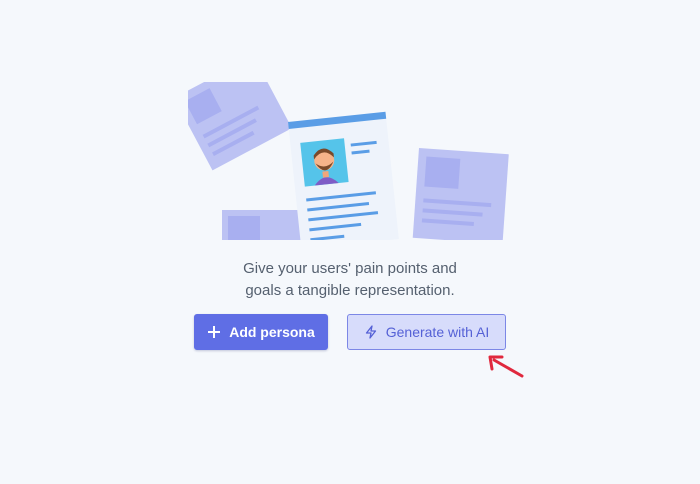 The height and width of the screenshot is (484, 700). I want to click on description-line-2: goals a tangible representation., so click(350, 290).